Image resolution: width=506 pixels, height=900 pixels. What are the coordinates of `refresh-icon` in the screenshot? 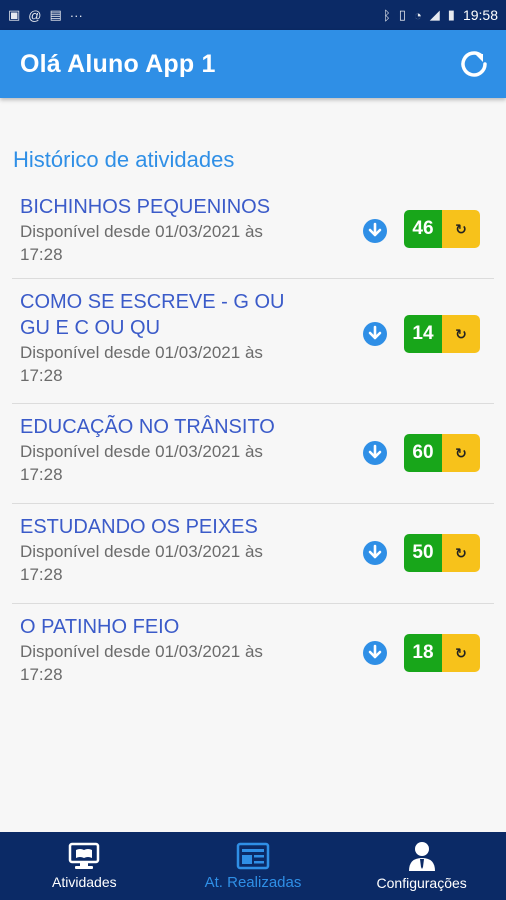 It's located at (474, 64).